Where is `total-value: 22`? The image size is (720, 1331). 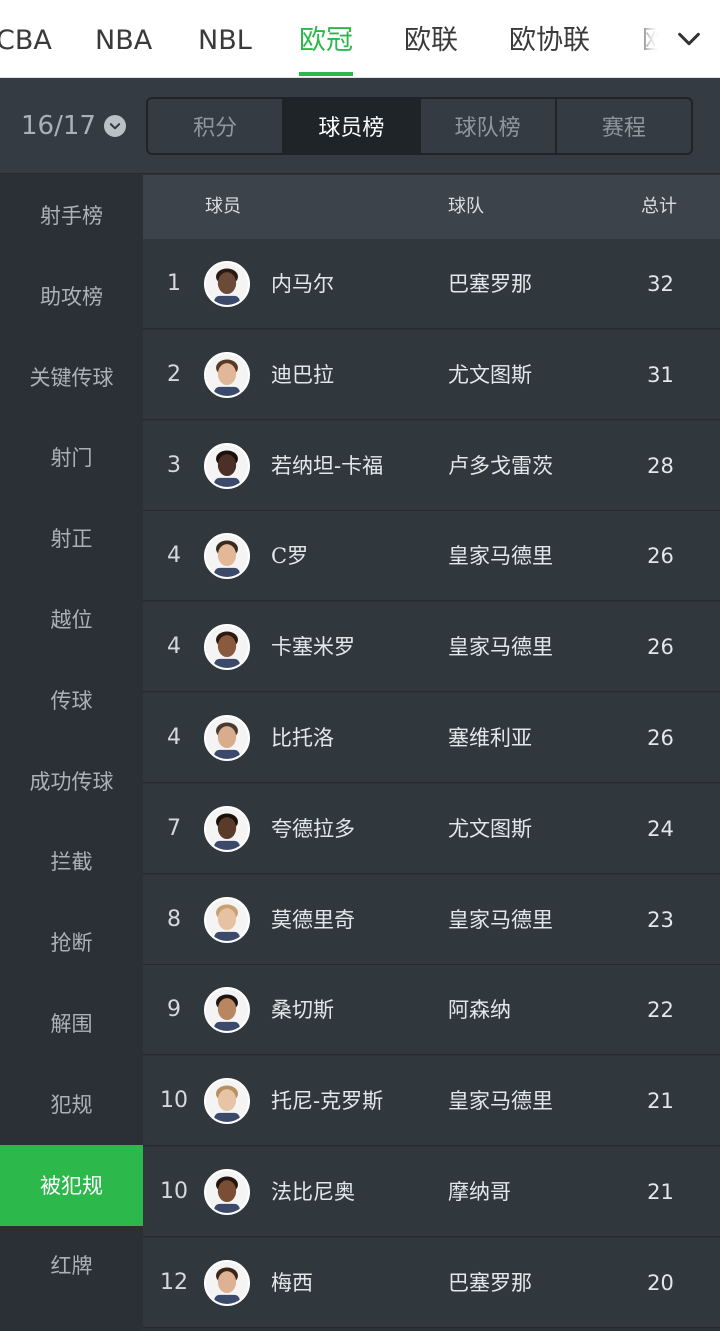
total-value: 22 is located at coordinates (660, 1010).